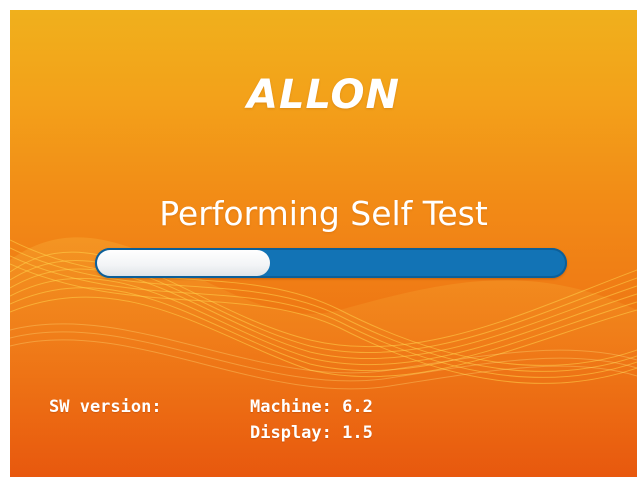 The height and width of the screenshot is (483, 639). What do you see at coordinates (311, 433) in the screenshot?
I see `display-version: Display: 1.5` at bounding box center [311, 433].